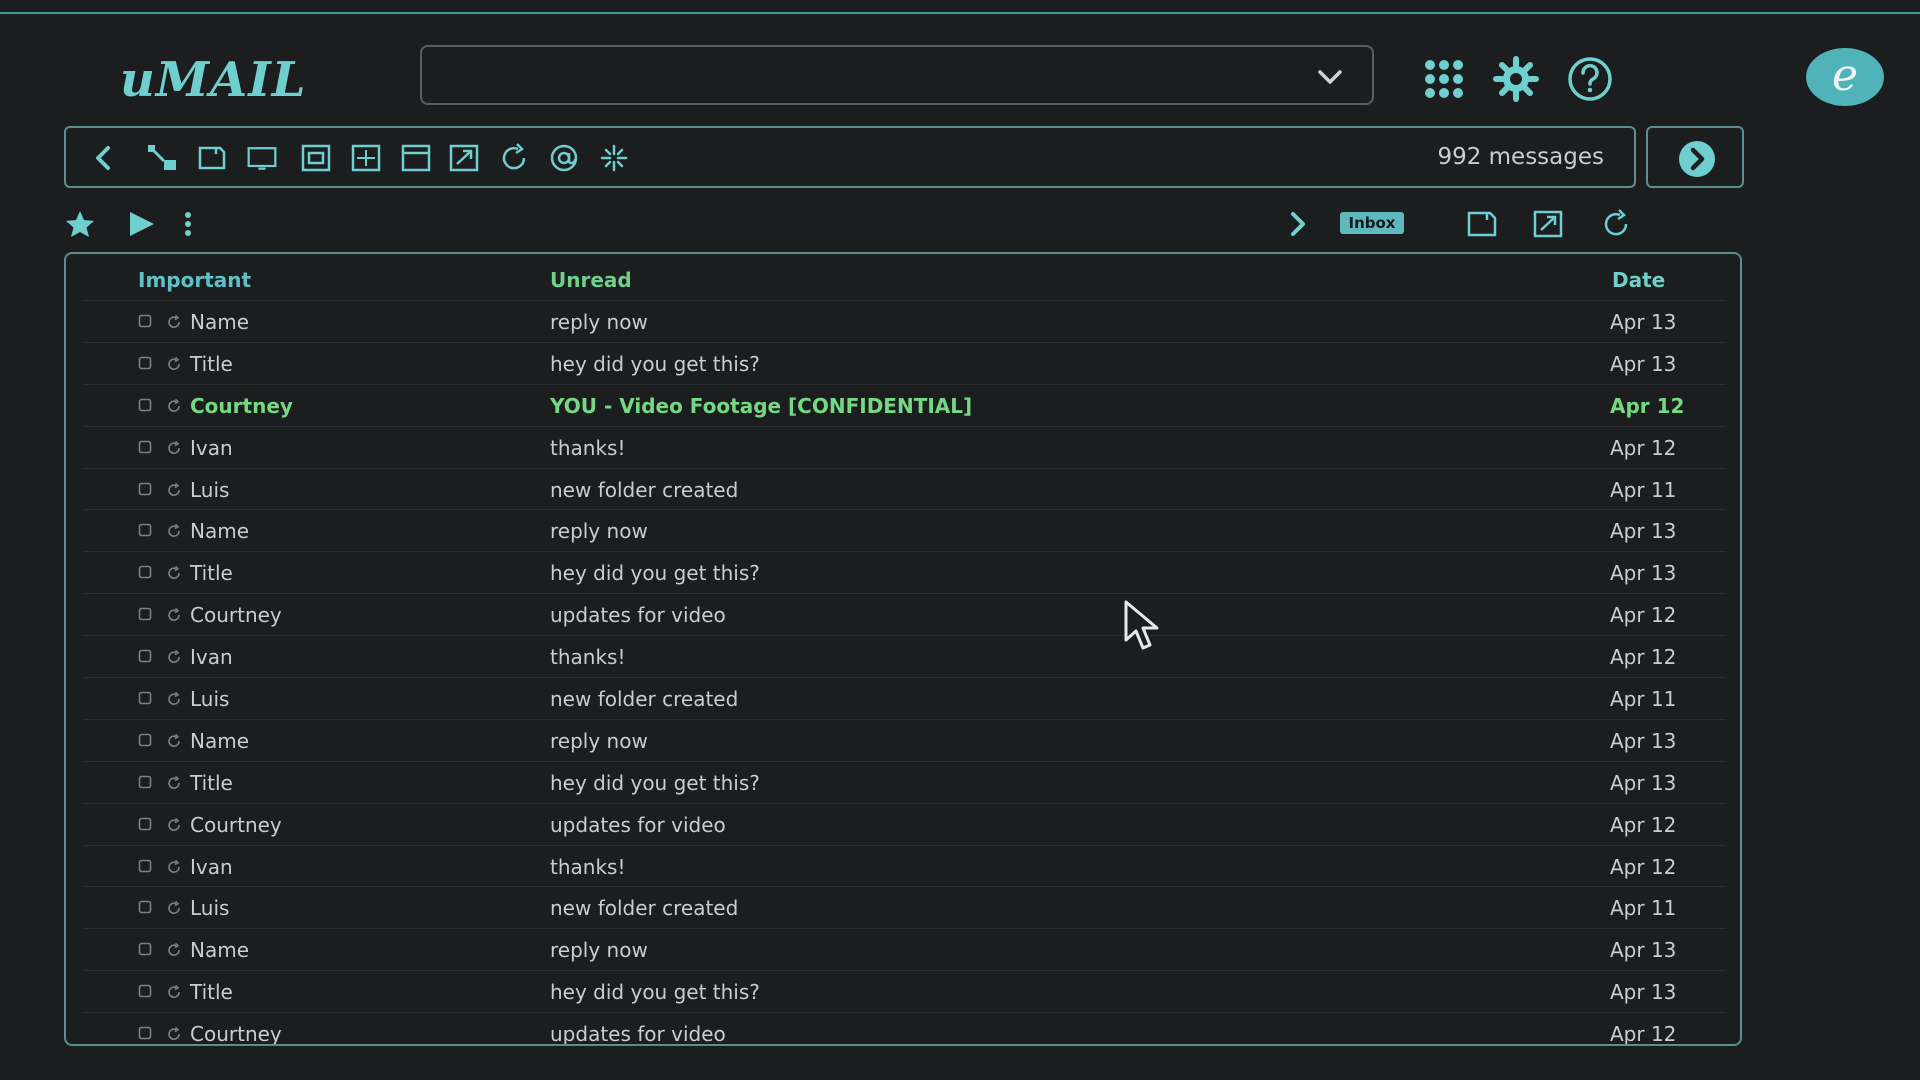 This screenshot has width=1920, height=1080. What do you see at coordinates (1330, 77) in the screenshot?
I see `chevron-down-icon` at bounding box center [1330, 77].